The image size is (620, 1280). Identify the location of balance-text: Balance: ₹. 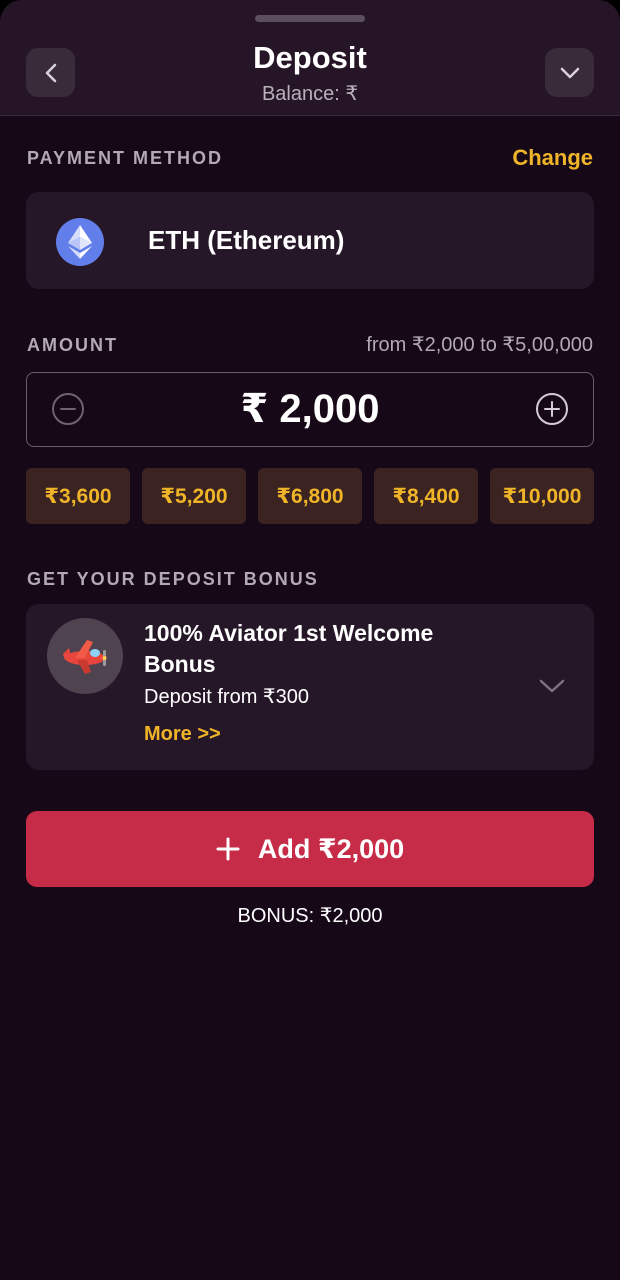
(310, 94).